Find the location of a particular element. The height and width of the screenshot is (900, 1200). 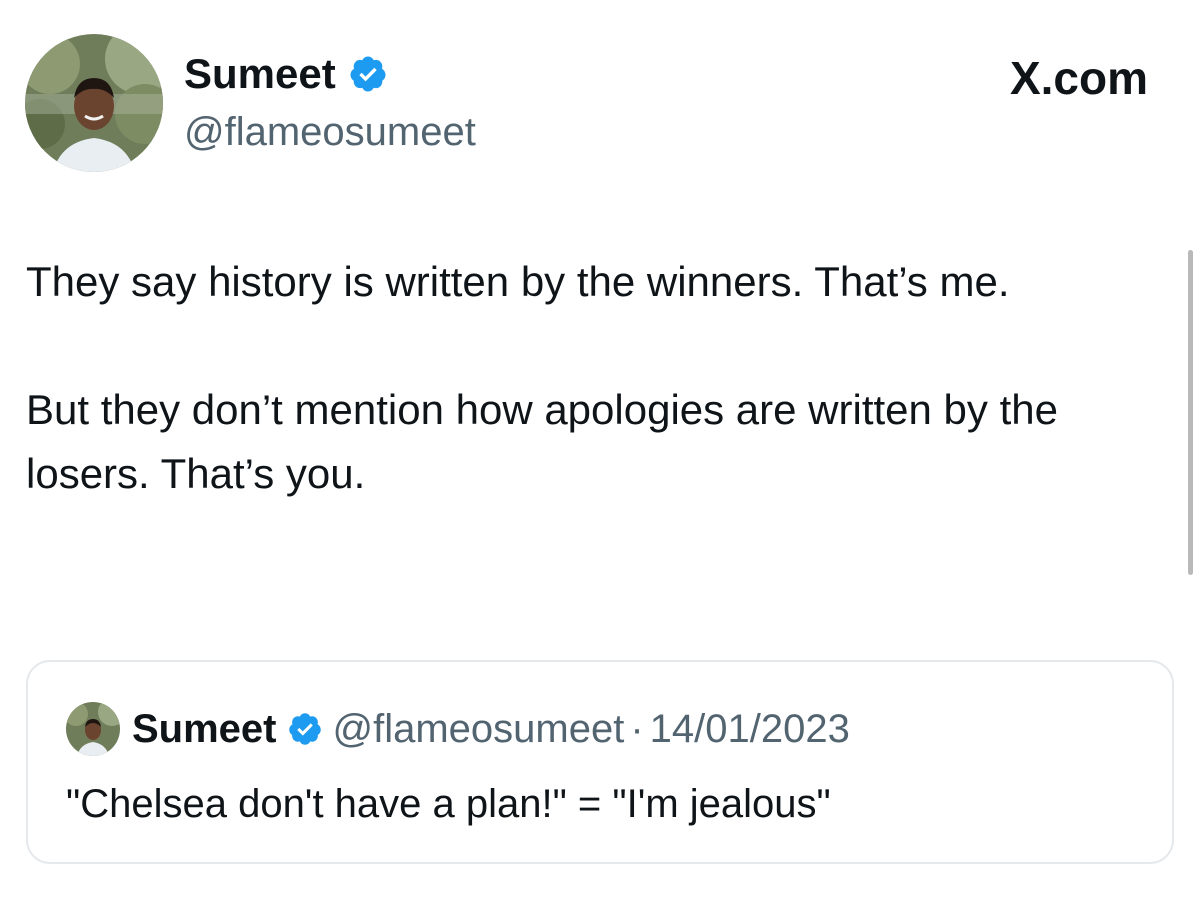

scrollbar is located at coordinates (1190, 412).